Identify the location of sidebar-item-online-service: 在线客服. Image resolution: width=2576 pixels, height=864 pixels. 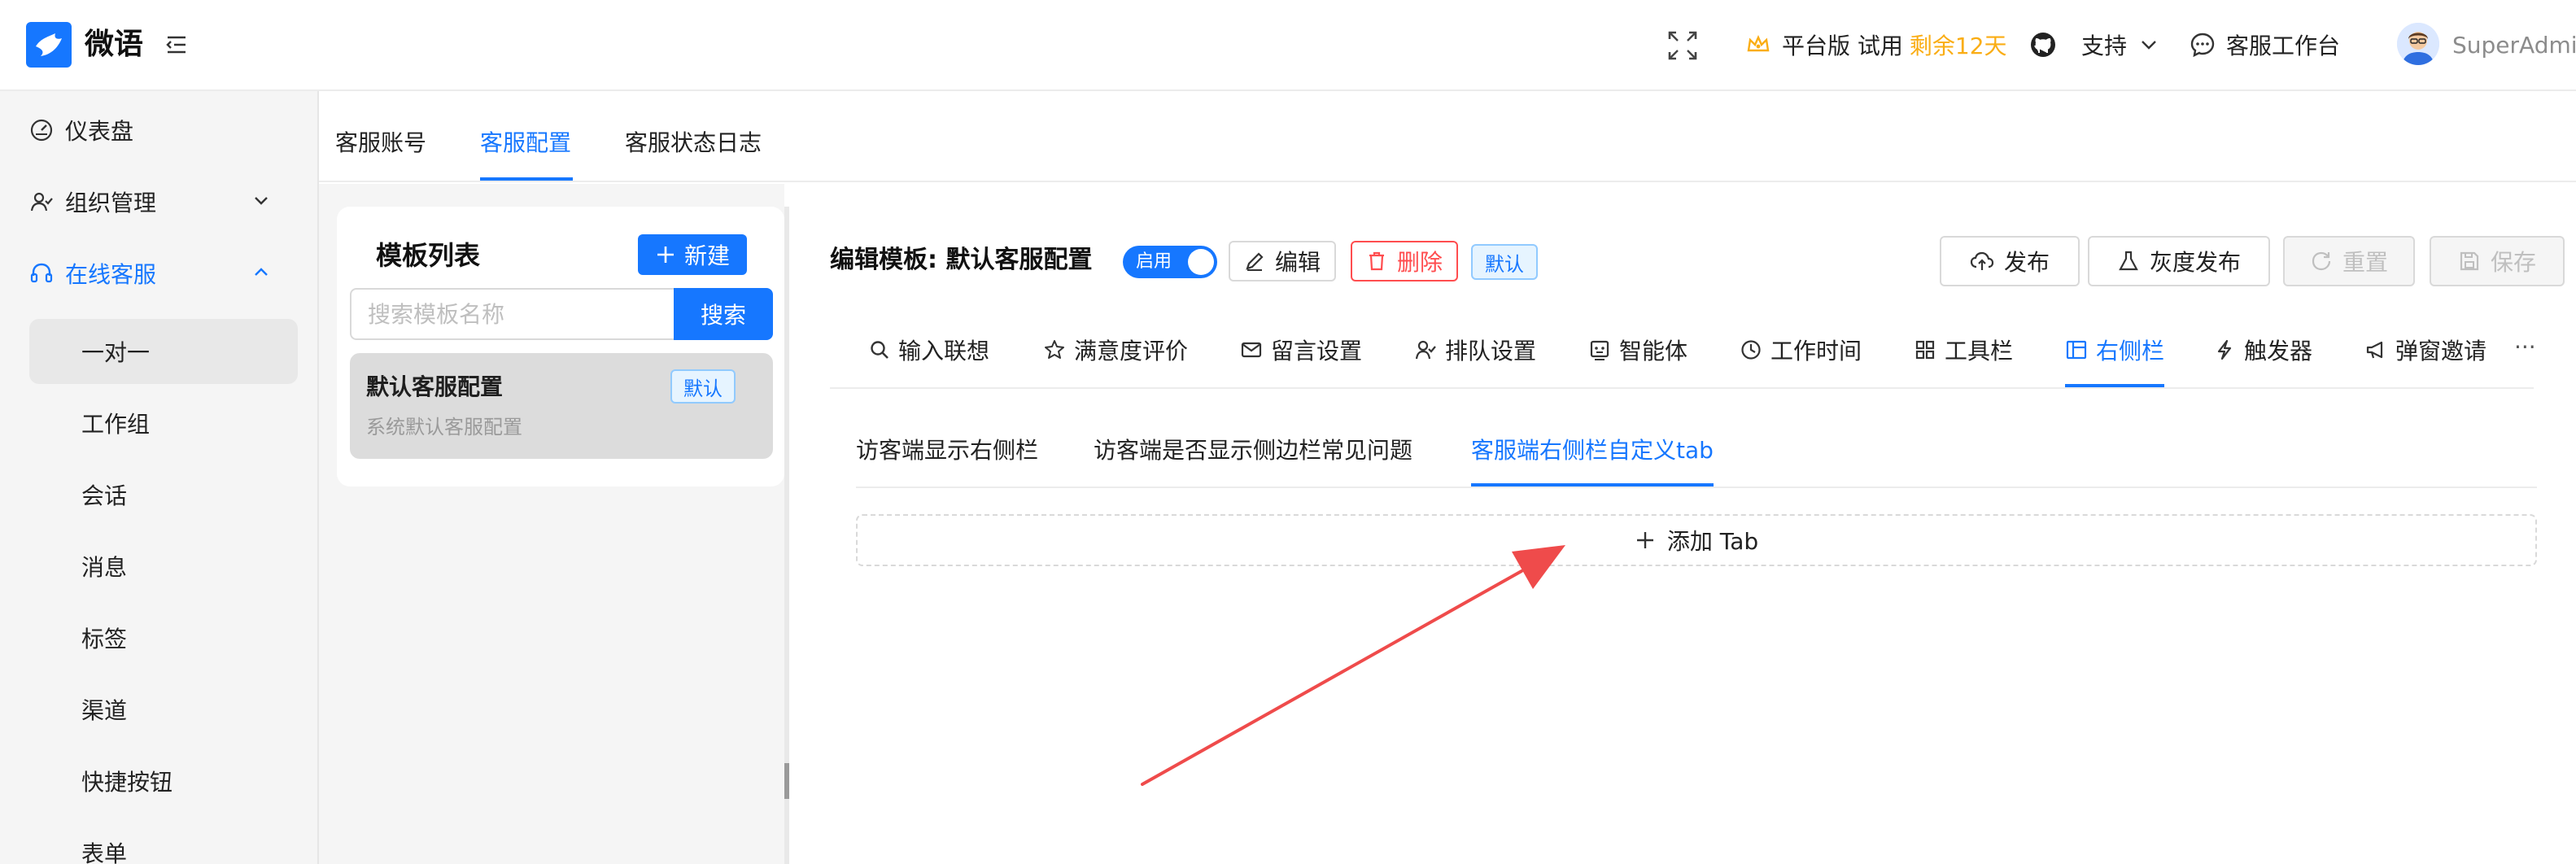
(92, 274).